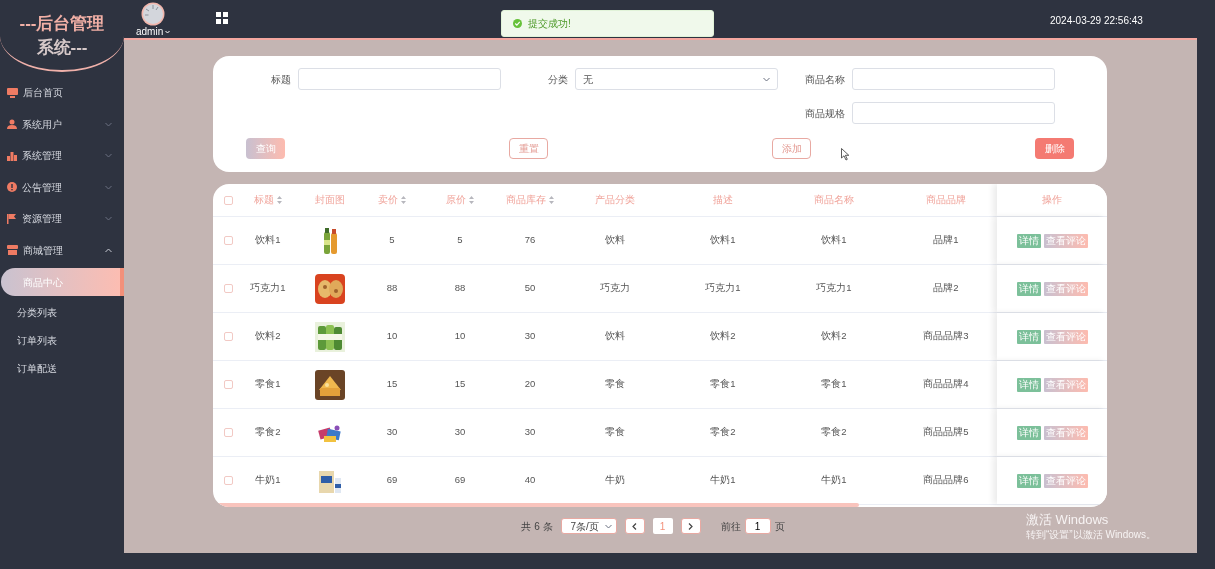  Describe the element at coordinates (824, 79) in the screenshot. I see `field-label: 商品名称` at that location.